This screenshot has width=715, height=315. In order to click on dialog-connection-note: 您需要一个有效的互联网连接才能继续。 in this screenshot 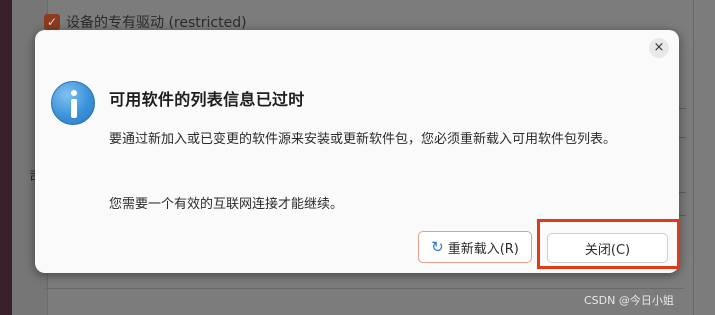, I will do `click(226, 204)`.